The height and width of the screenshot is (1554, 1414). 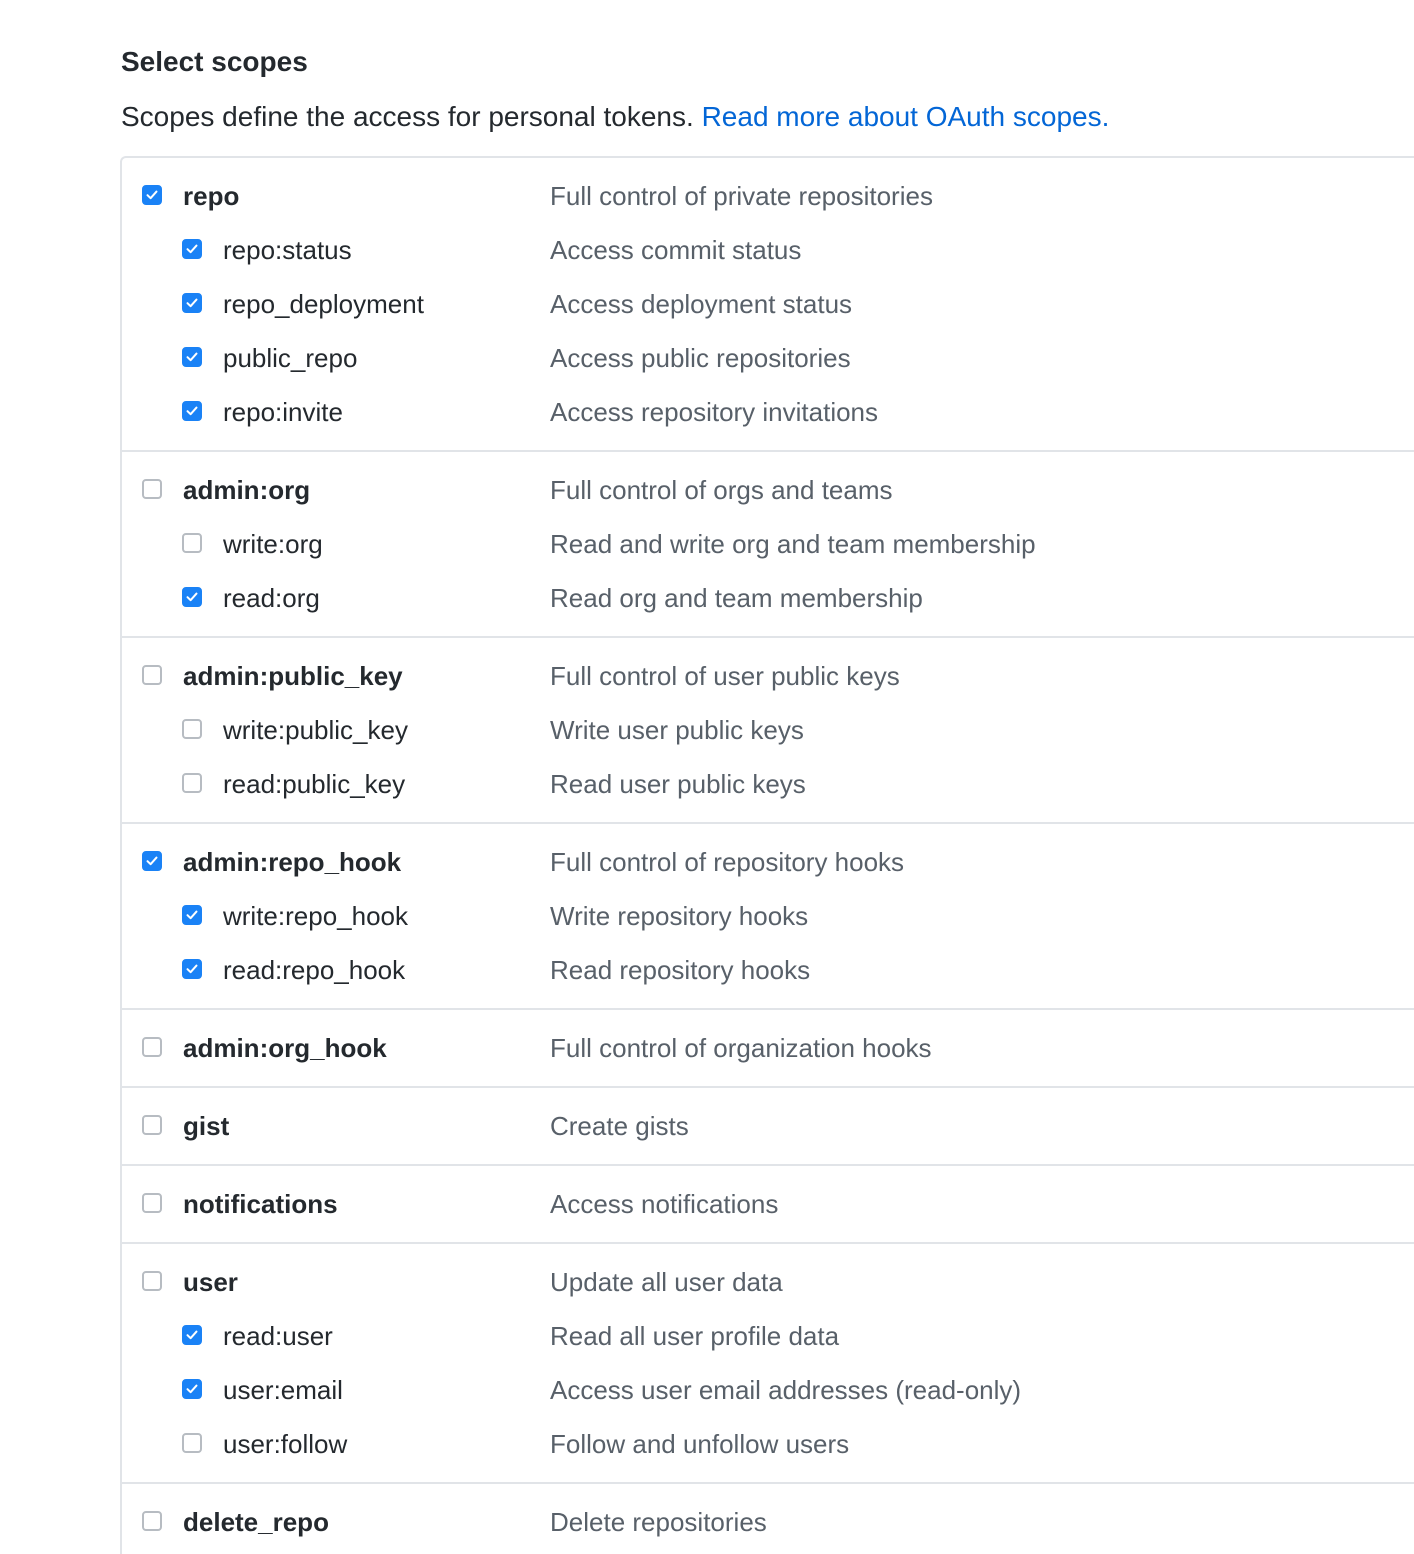 I want to click on scope-name-admin-repo-hook: admin:repo_hook, so click(x=292, y=862).